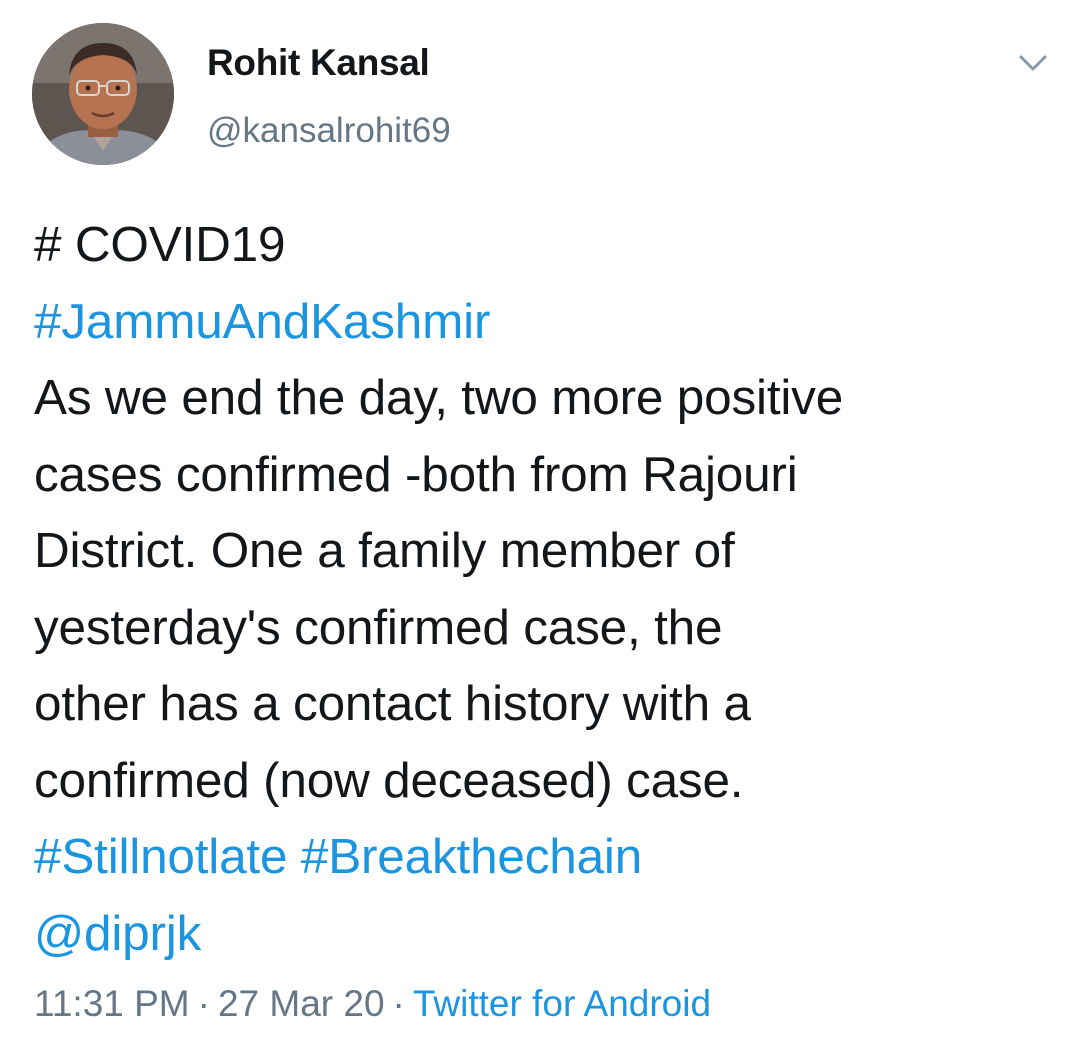 This screenshot has width=1080, height=1054. I want to click on mention-diprjk-link: @diprjk, so click(544, 934).